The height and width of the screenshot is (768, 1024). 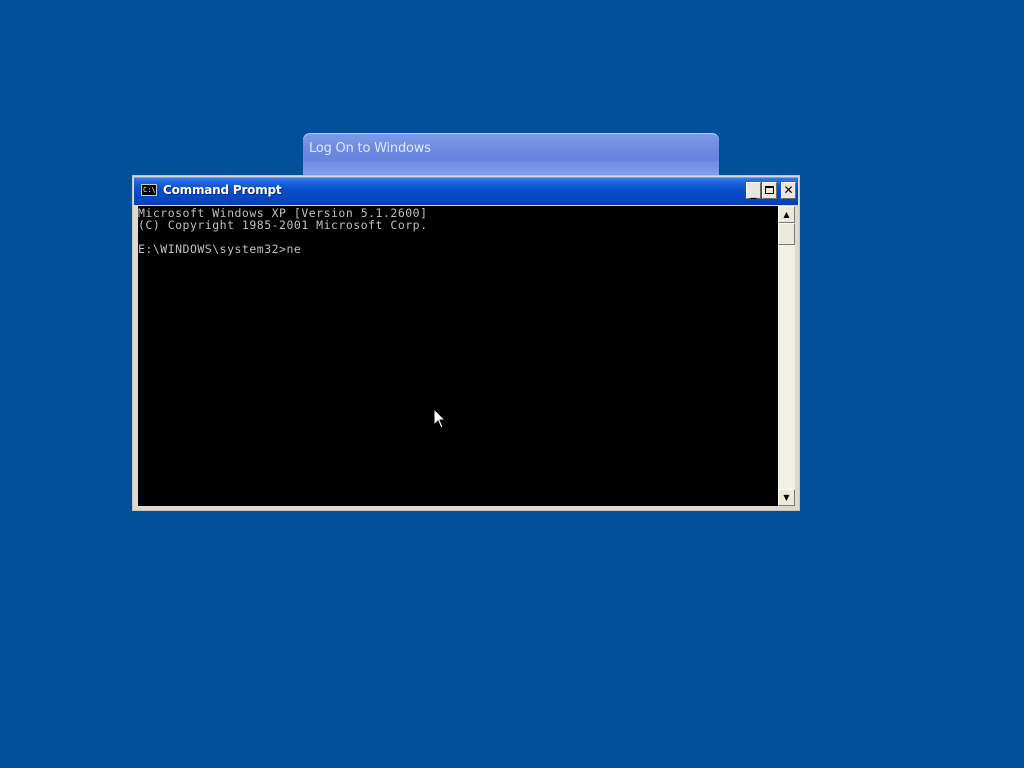 I want to click on mouse-pointer-icon, so click(x=440, y=418).